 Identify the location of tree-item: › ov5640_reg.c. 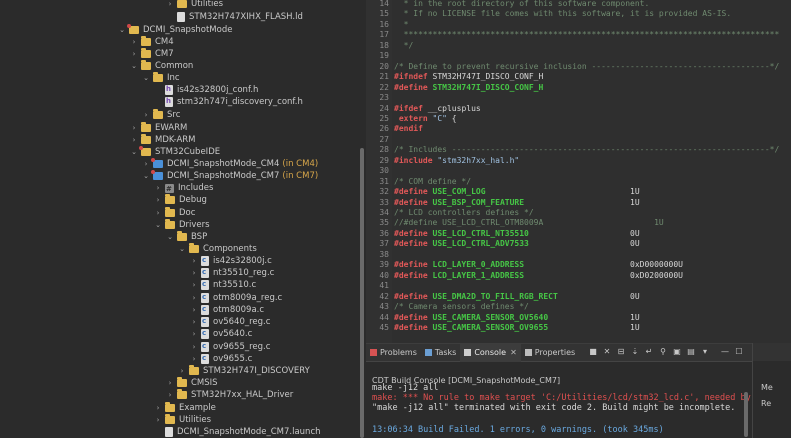
(230, 322).